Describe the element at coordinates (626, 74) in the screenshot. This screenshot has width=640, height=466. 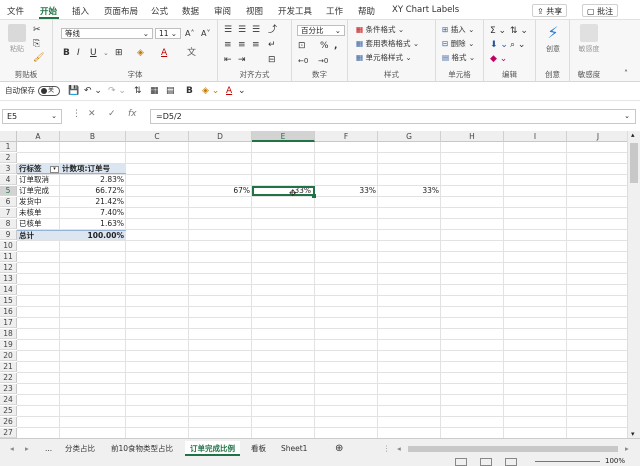
I see `collapse-ribbon-icon: ˄` at that location.